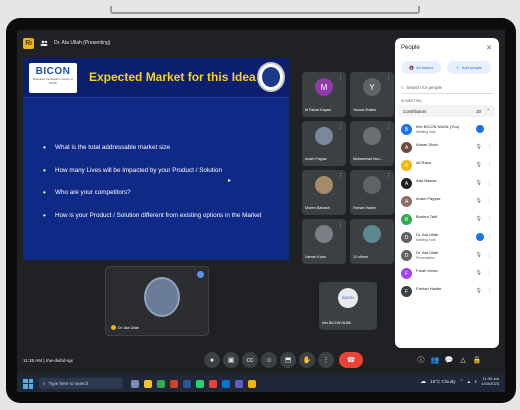  Describe the element at coordinates (326, 360) in the screenshot. I see `more-options-button: ⋮` at that location.